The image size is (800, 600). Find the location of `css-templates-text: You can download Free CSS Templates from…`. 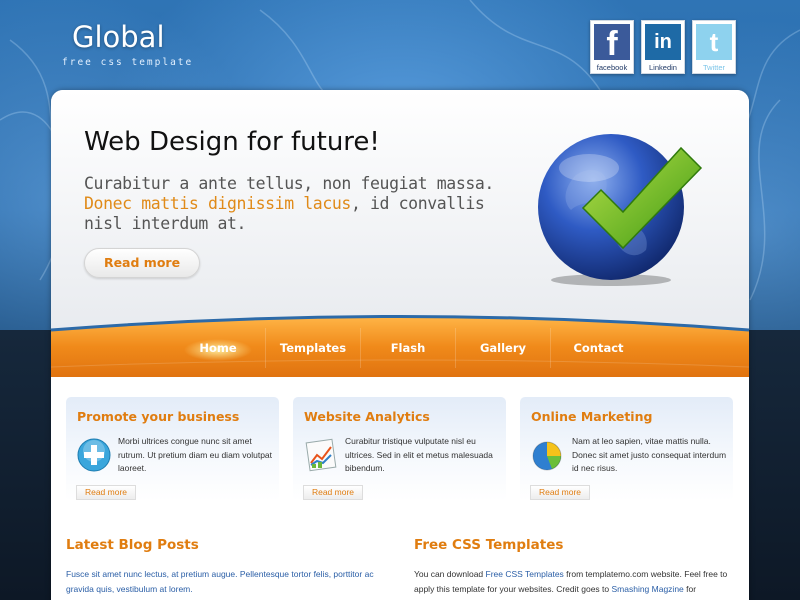

css-templates-text: You can download Free CSS Templates from… is located at coordinates (574, 582).